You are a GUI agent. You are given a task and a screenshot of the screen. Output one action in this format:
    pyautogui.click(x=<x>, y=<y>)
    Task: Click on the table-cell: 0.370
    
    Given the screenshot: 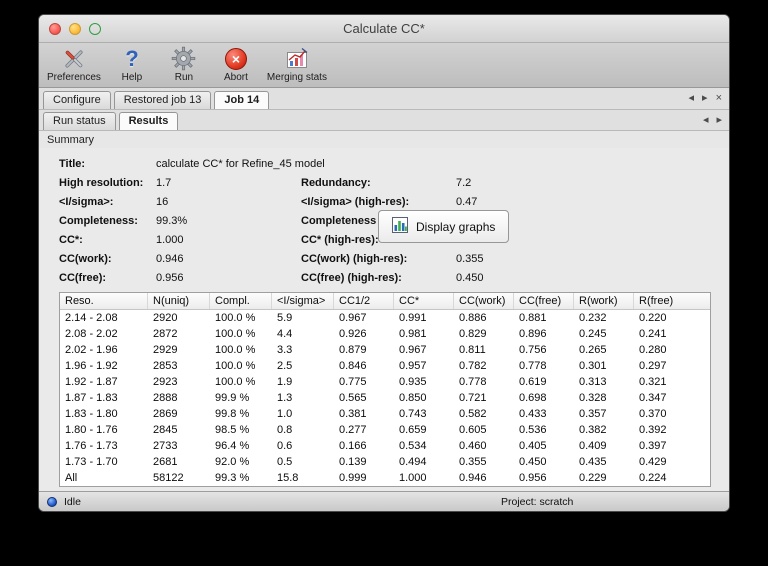 What is the action you would take?
    pyautogui.click(x=653, y=414)
    